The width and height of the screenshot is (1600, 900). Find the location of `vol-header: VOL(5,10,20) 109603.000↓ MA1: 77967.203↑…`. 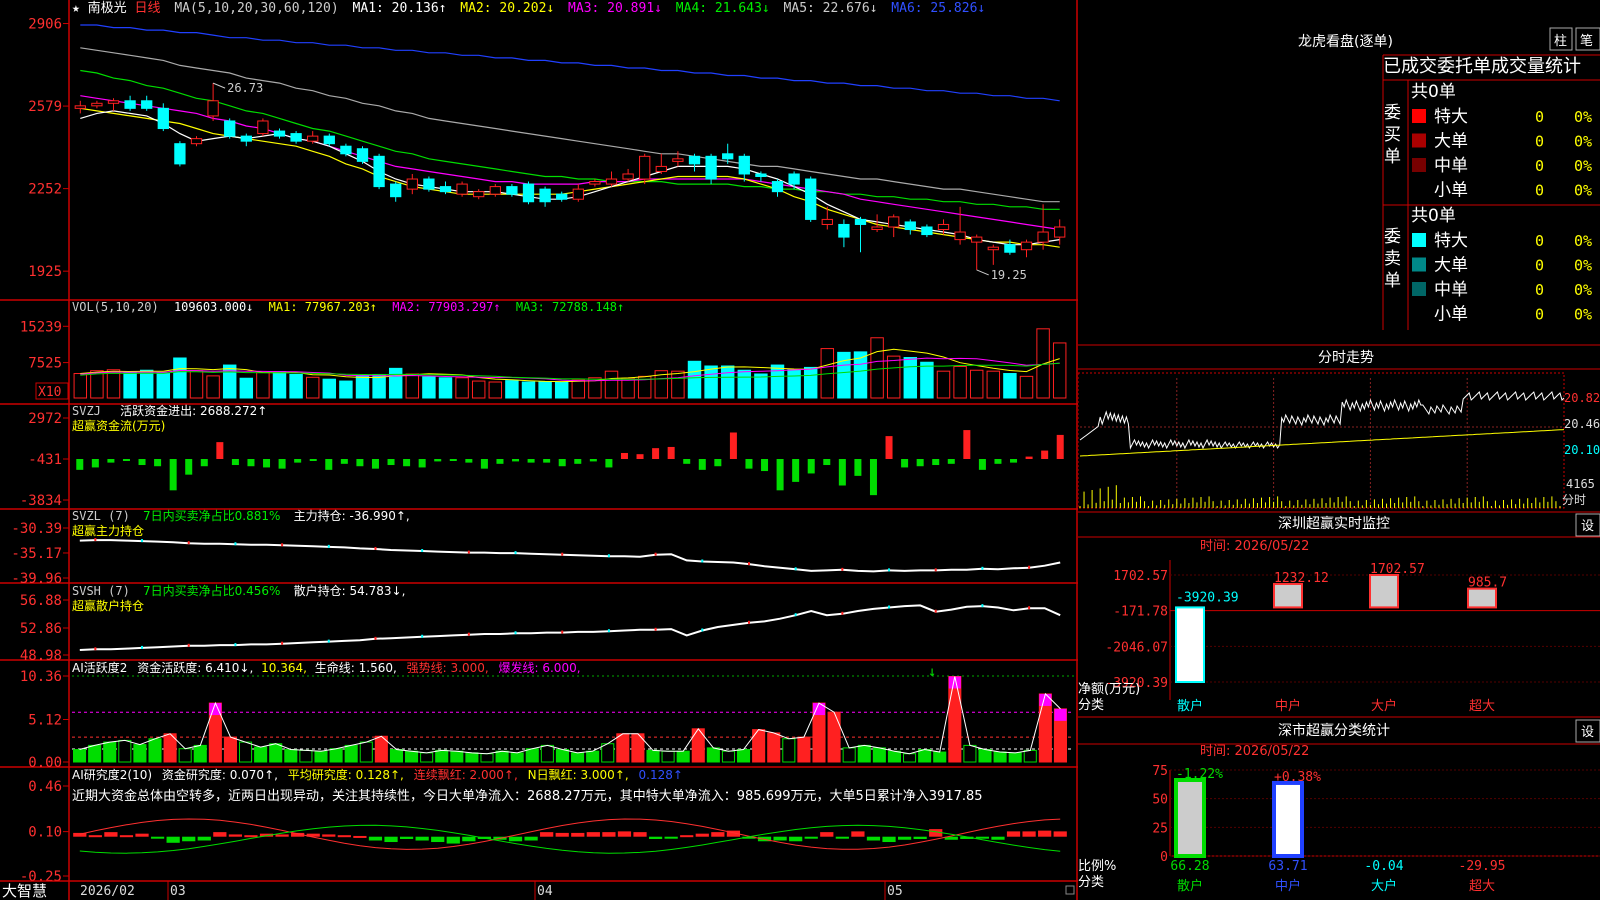

vol-header: VOL(5,10,20) 109603.000↓ MA1: 77967.203↑… is located at coordinates (348, 307).